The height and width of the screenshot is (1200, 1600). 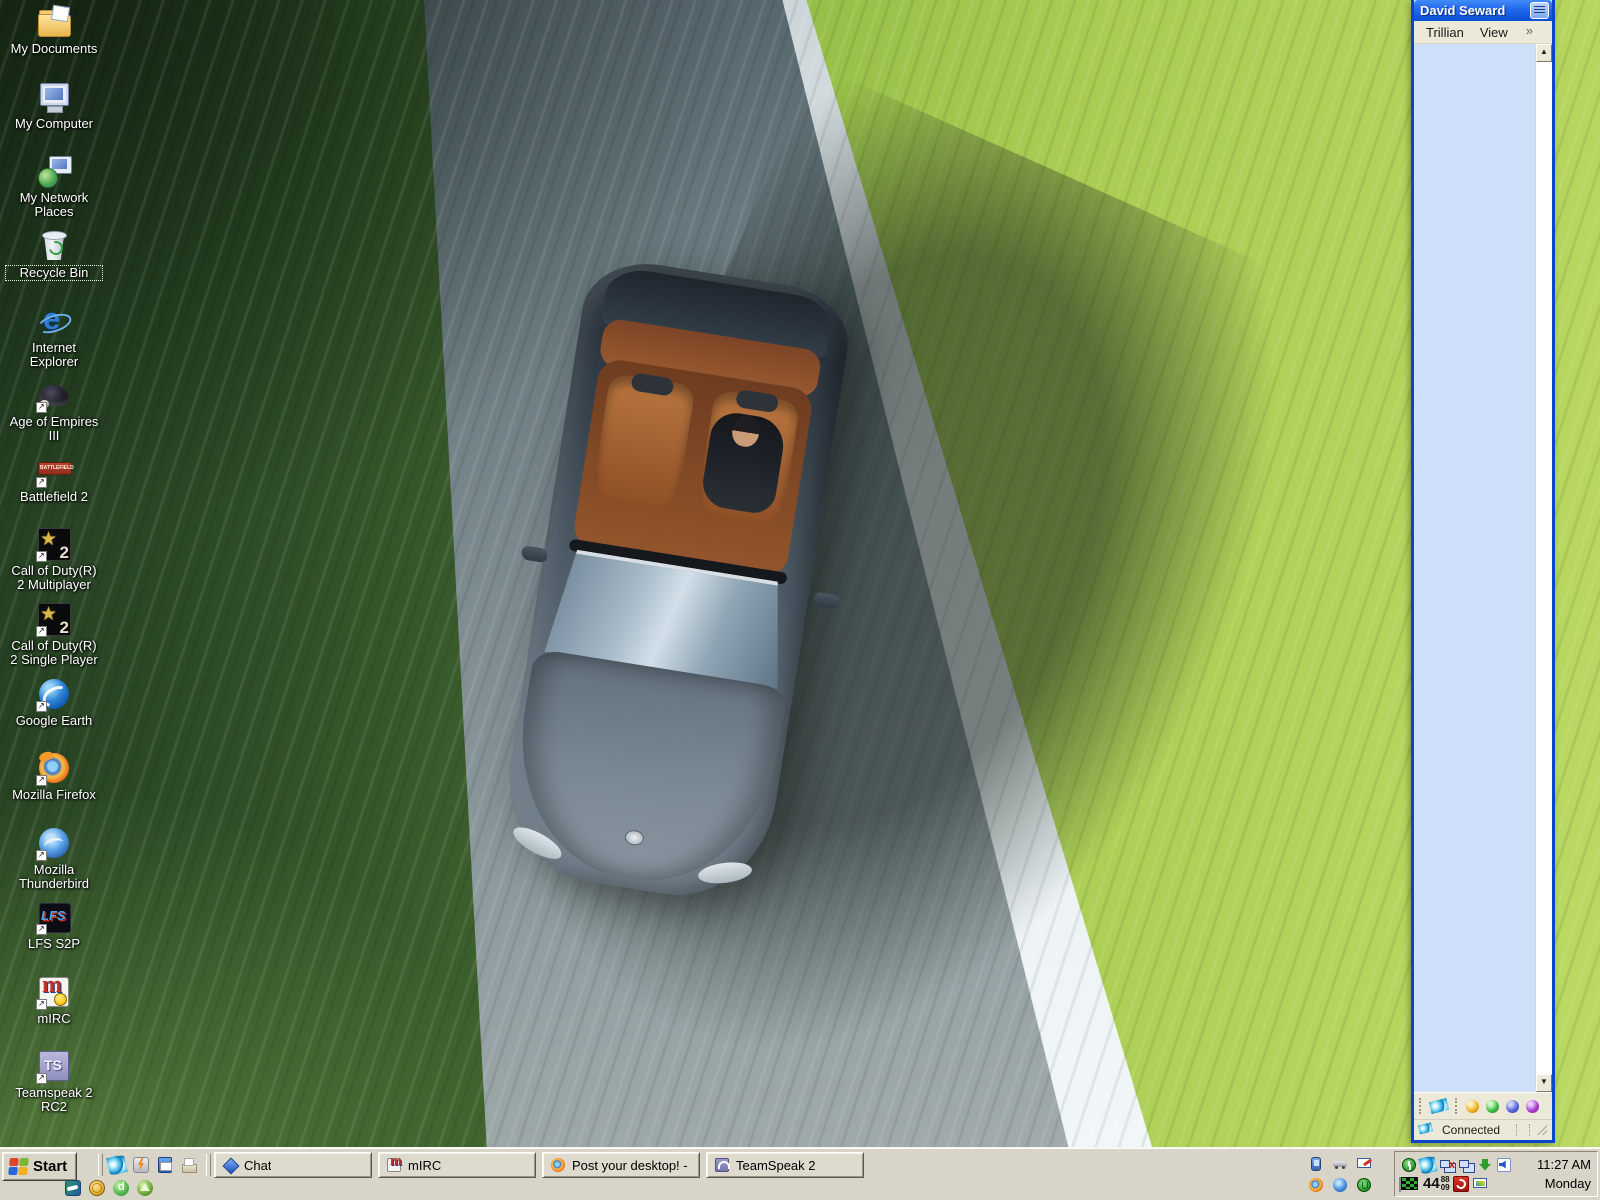 I want to click on menu-trillian: Trillian, so click(x=1445, y=32).